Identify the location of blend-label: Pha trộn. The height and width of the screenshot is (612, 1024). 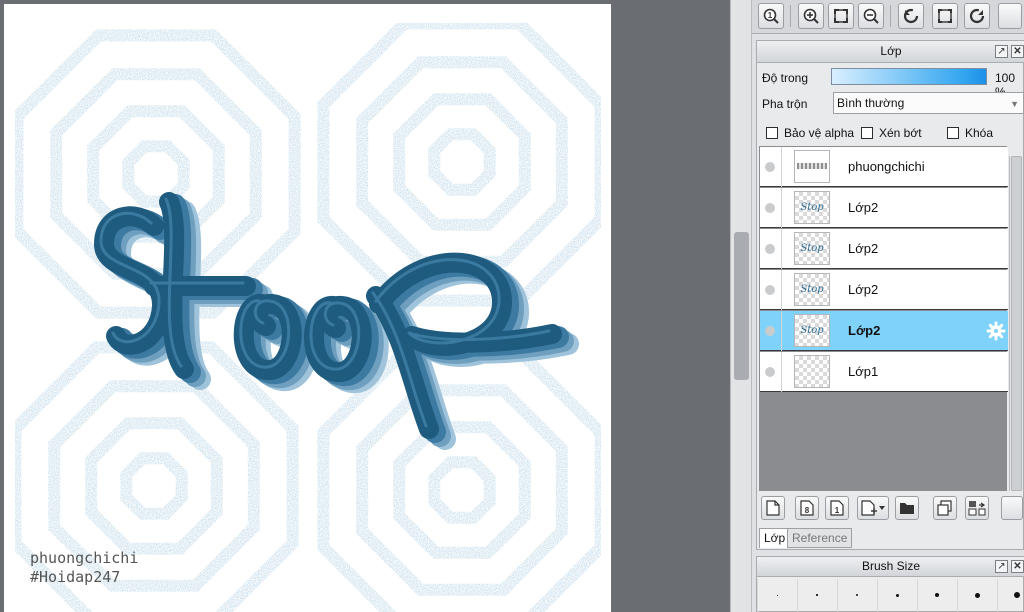
(785, 104).